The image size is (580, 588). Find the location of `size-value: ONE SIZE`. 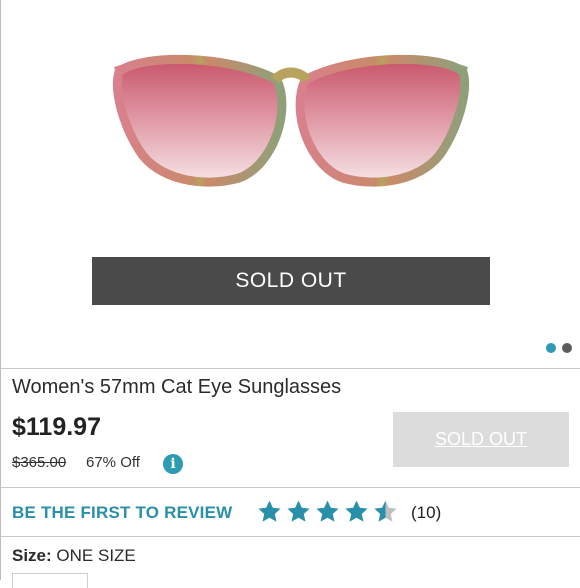

size-value: ONE SIZE is located at coordinates (96, 555).